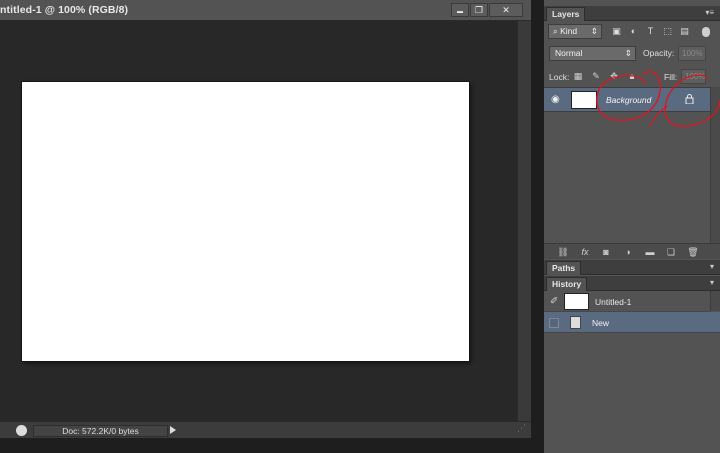 The height and width of the screenshot is (453, 720). I want to click on layer-filter-row: ⌕ Kind ⇕ ▣ ◐ T ⬚ ▤, so click(632, 32).